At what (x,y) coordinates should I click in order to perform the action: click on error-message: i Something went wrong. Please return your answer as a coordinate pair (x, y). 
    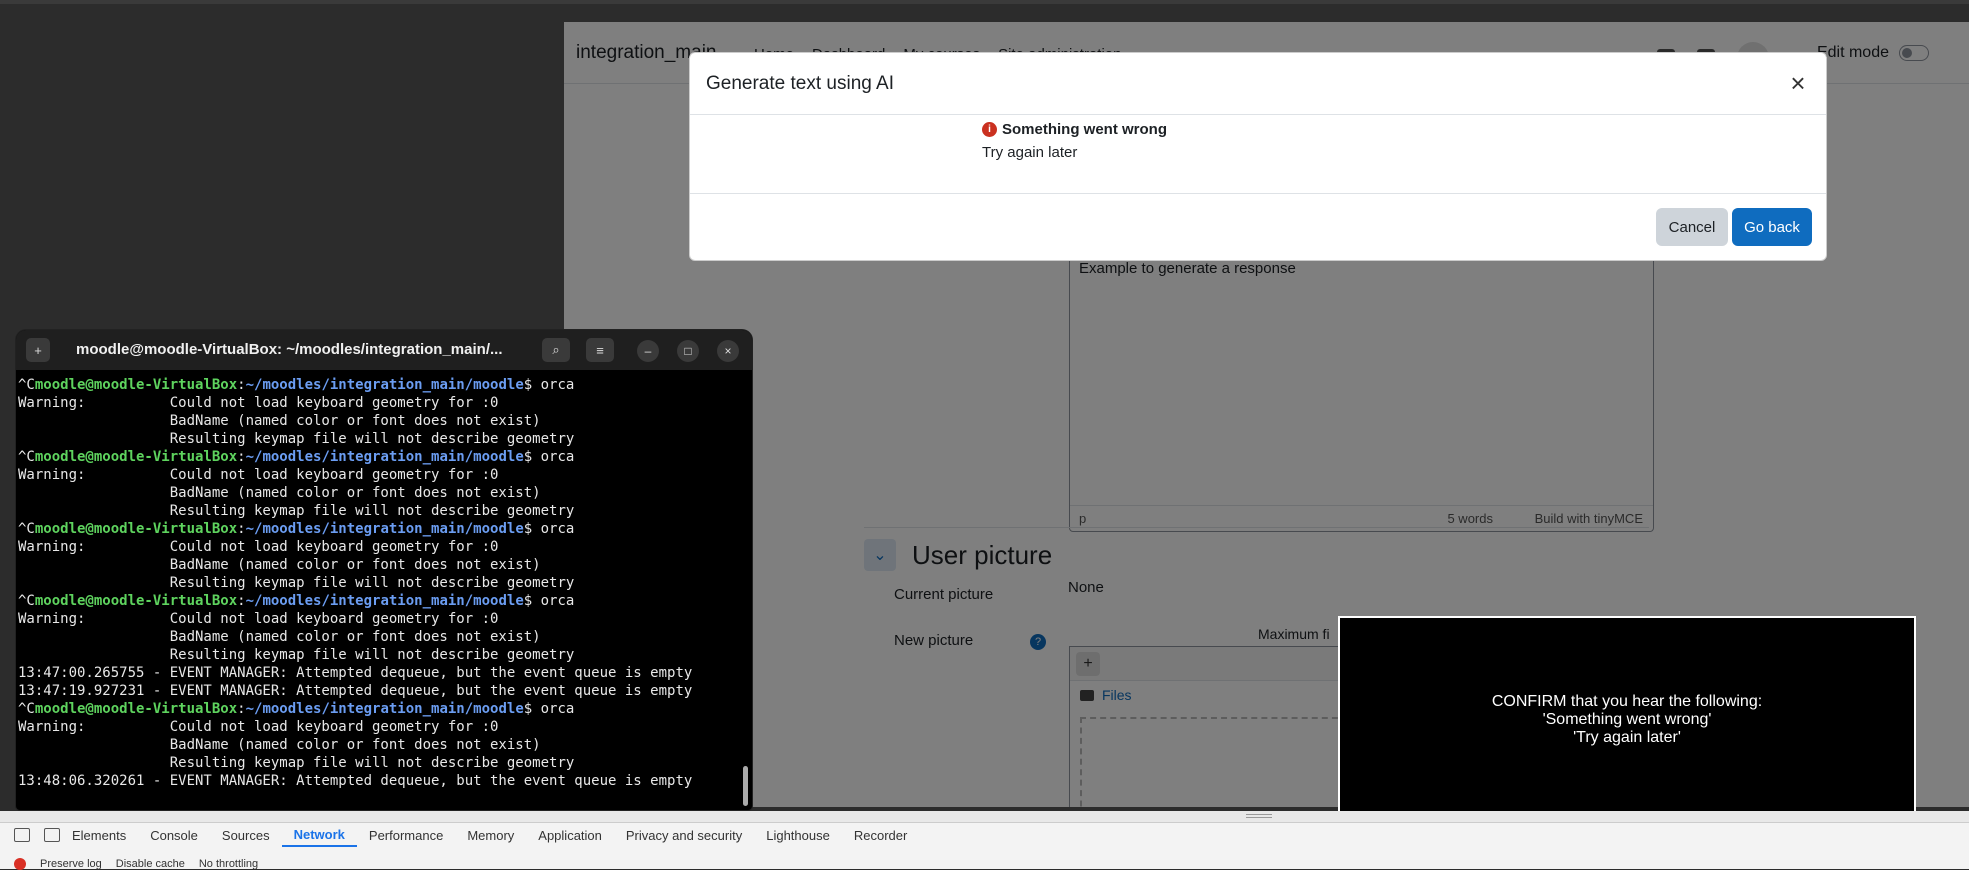
    Looking at the image, I should click on (1074, 129).